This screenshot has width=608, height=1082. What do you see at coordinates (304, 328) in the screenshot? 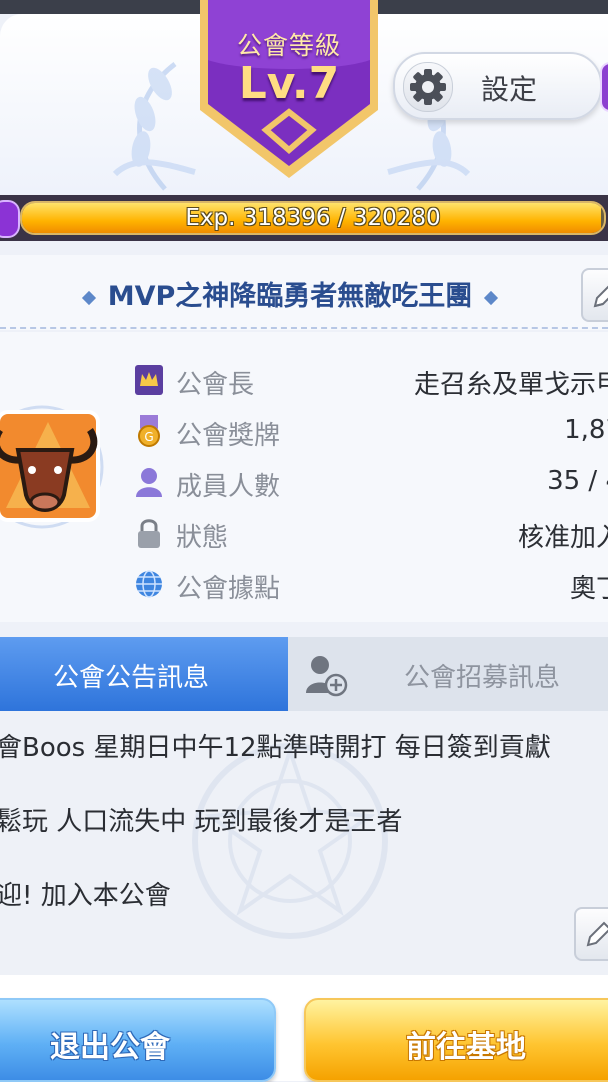
I see `divider` at bounding box center [304, 328].